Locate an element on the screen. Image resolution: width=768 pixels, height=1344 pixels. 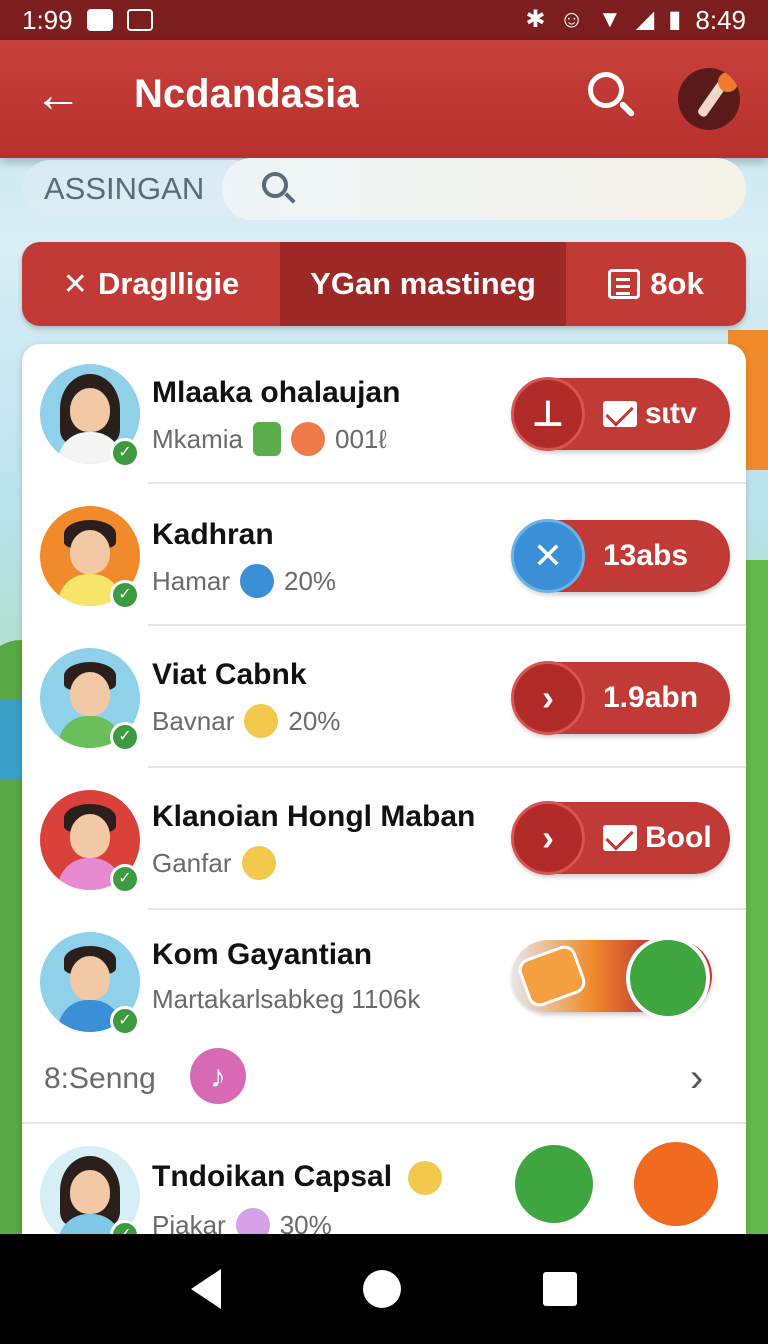
tab-bar: ✕ Draglligie YGan mastineg 8ok is located at coordinates (384, 284).